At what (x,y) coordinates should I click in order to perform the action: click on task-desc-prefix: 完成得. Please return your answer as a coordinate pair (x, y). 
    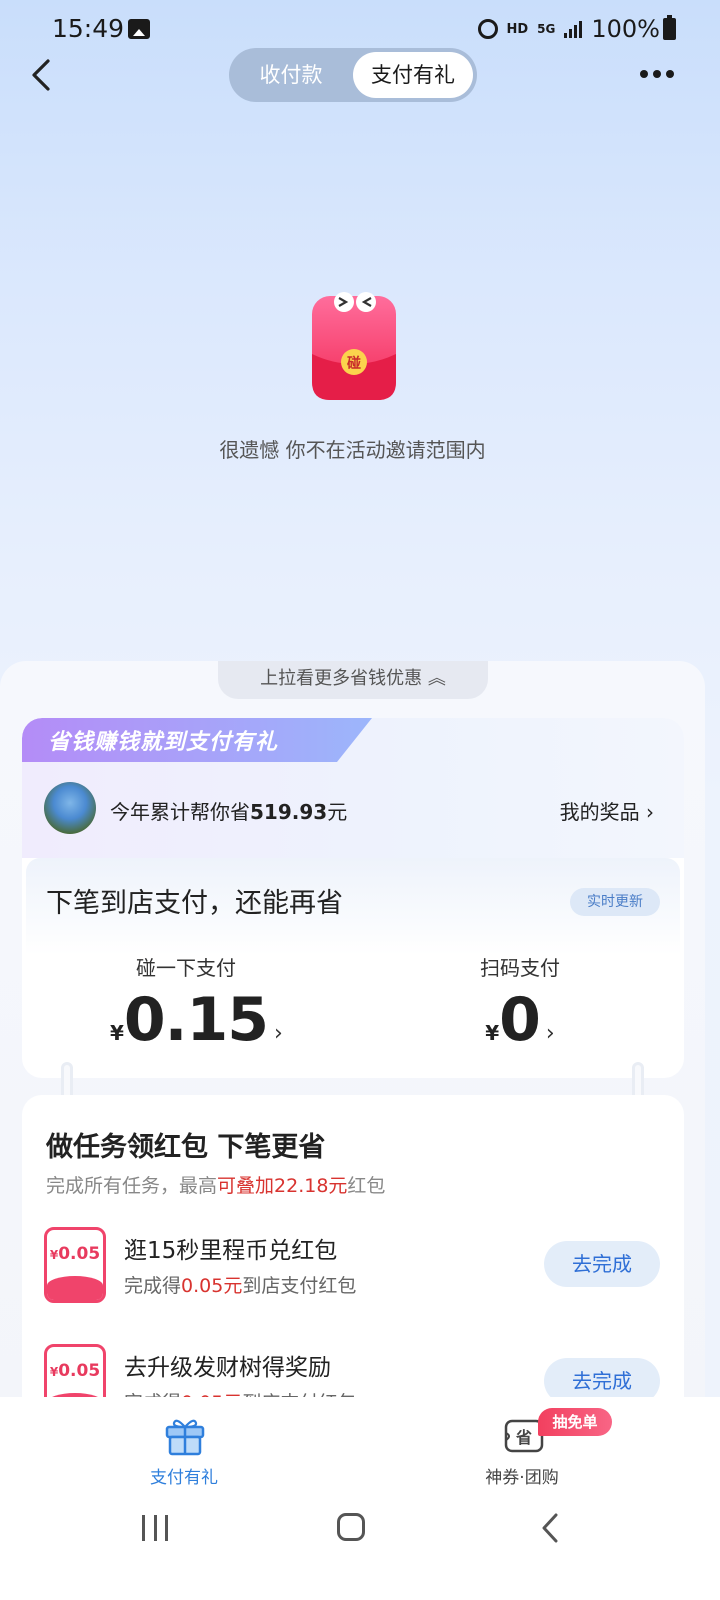
    Looking at the image, I should click on (153, 1286).